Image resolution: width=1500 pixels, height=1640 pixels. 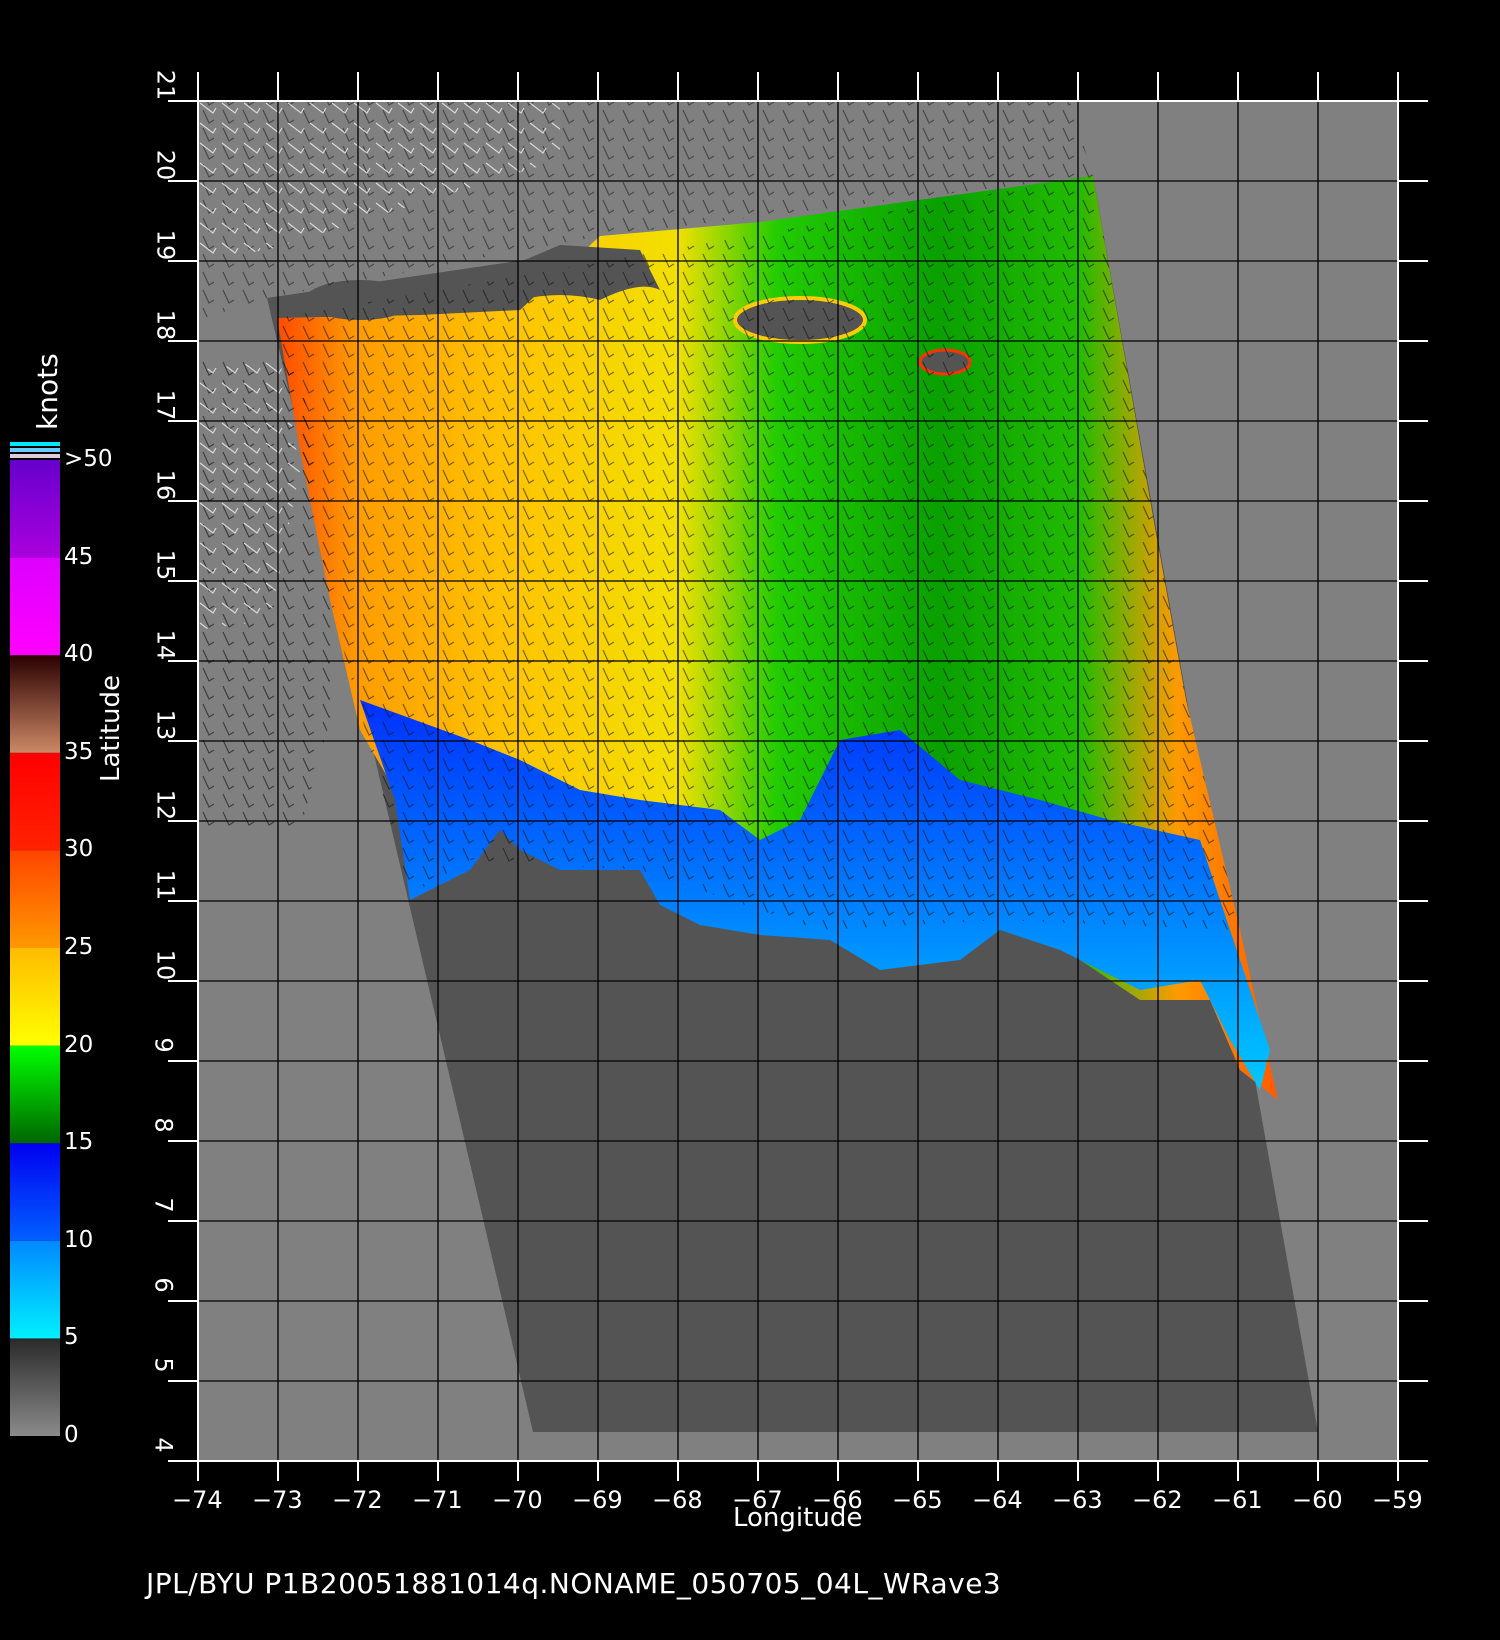 I want to click on lon-tick-label: −69, so click(x=597, y=1500).